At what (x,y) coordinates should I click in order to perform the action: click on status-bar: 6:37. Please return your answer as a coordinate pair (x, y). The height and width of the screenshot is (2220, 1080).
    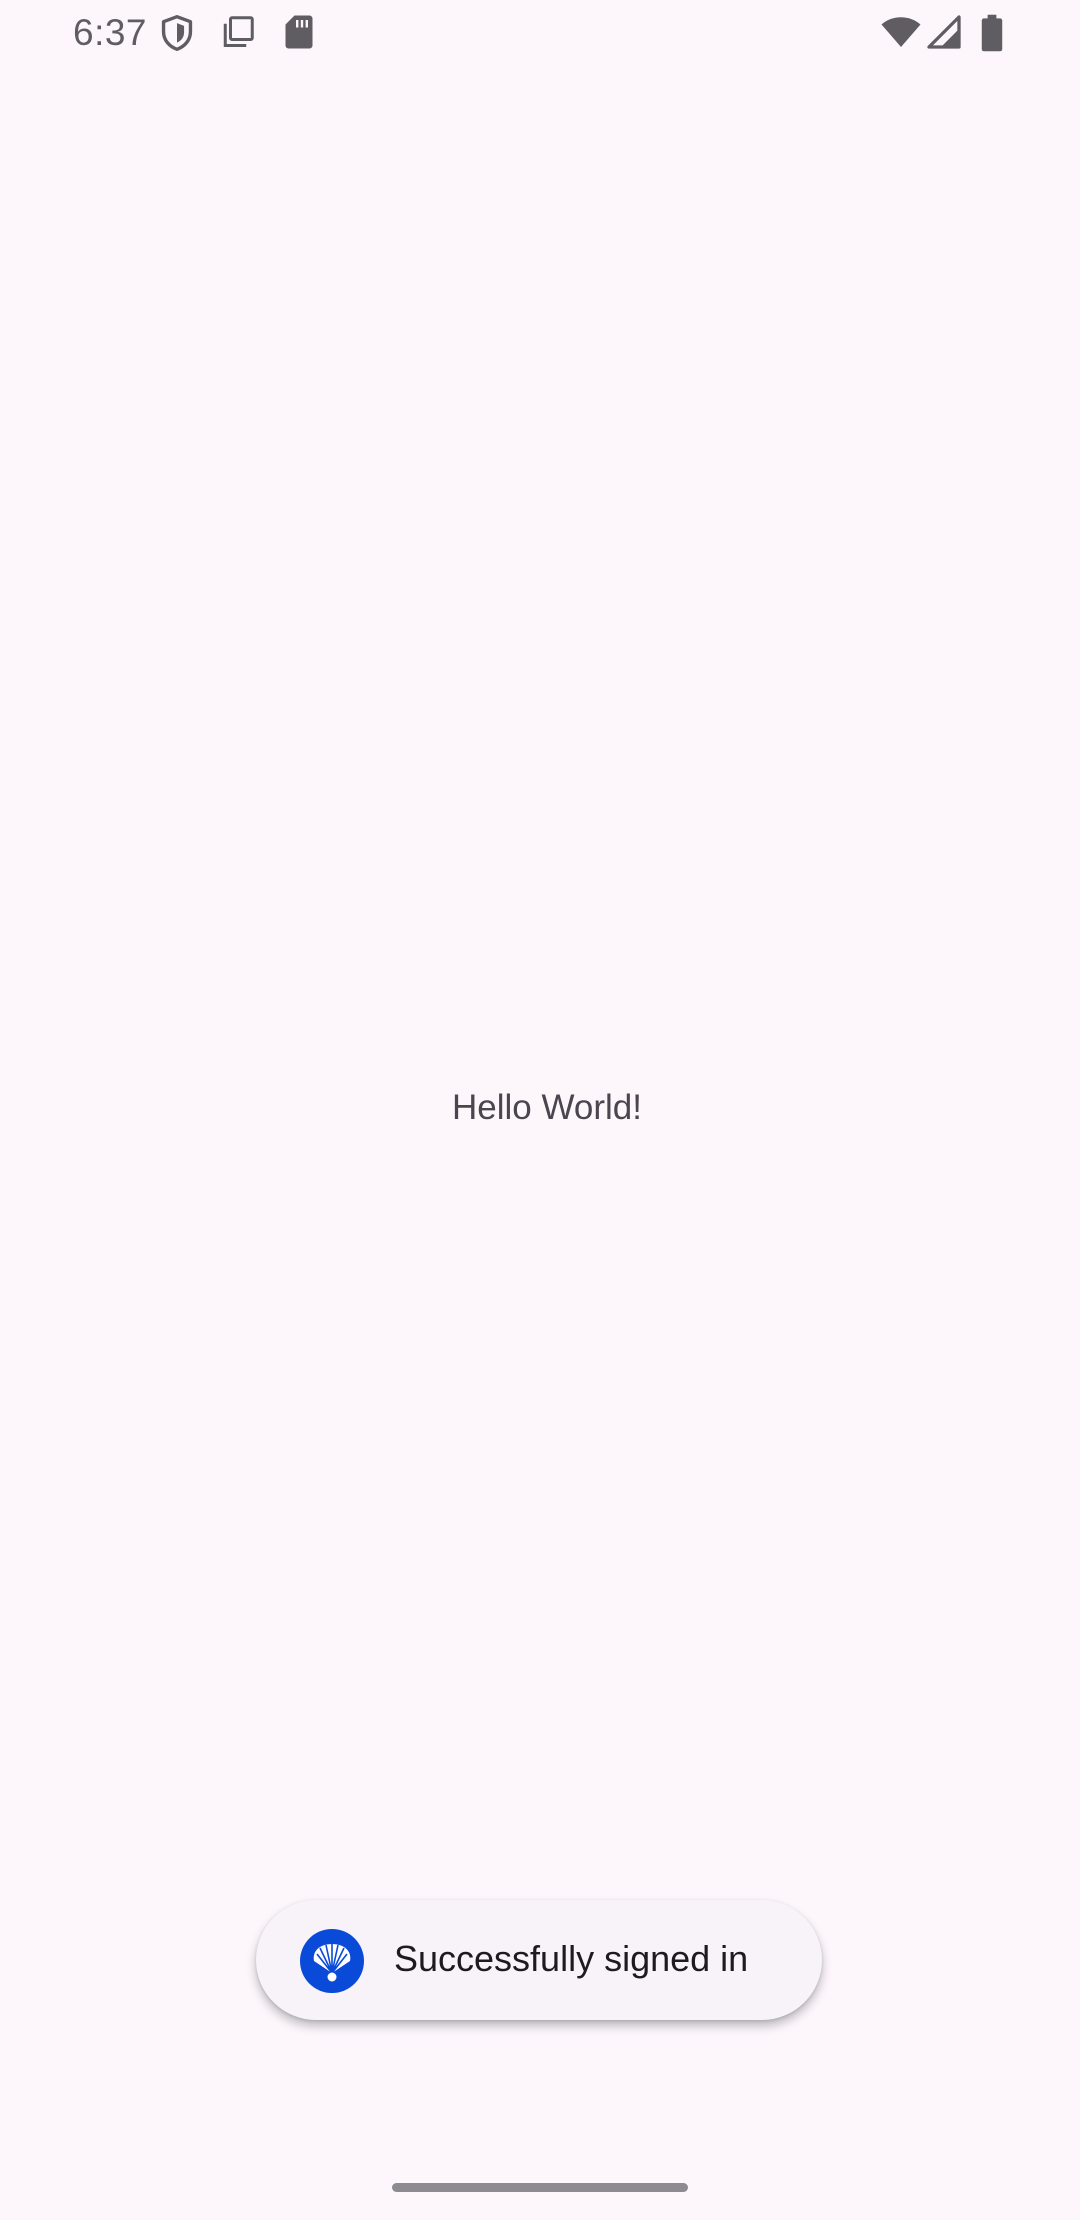
    Looking at the image, I should click on (540, 33).